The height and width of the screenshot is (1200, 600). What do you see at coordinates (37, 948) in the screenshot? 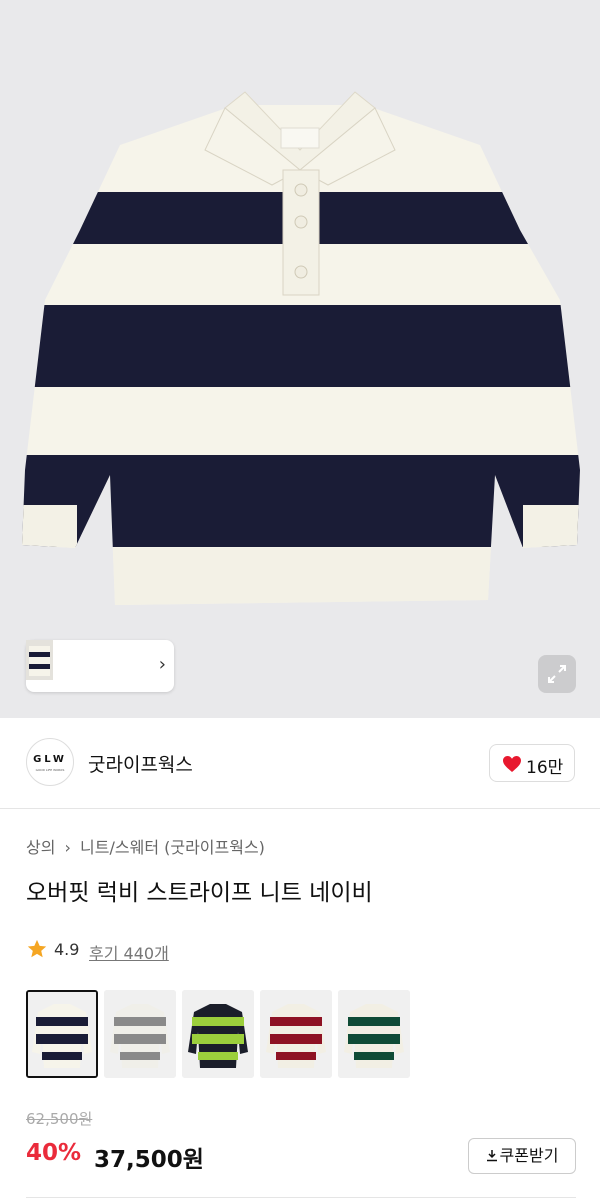
I see `star-icon` at bounding box center [37, 948].